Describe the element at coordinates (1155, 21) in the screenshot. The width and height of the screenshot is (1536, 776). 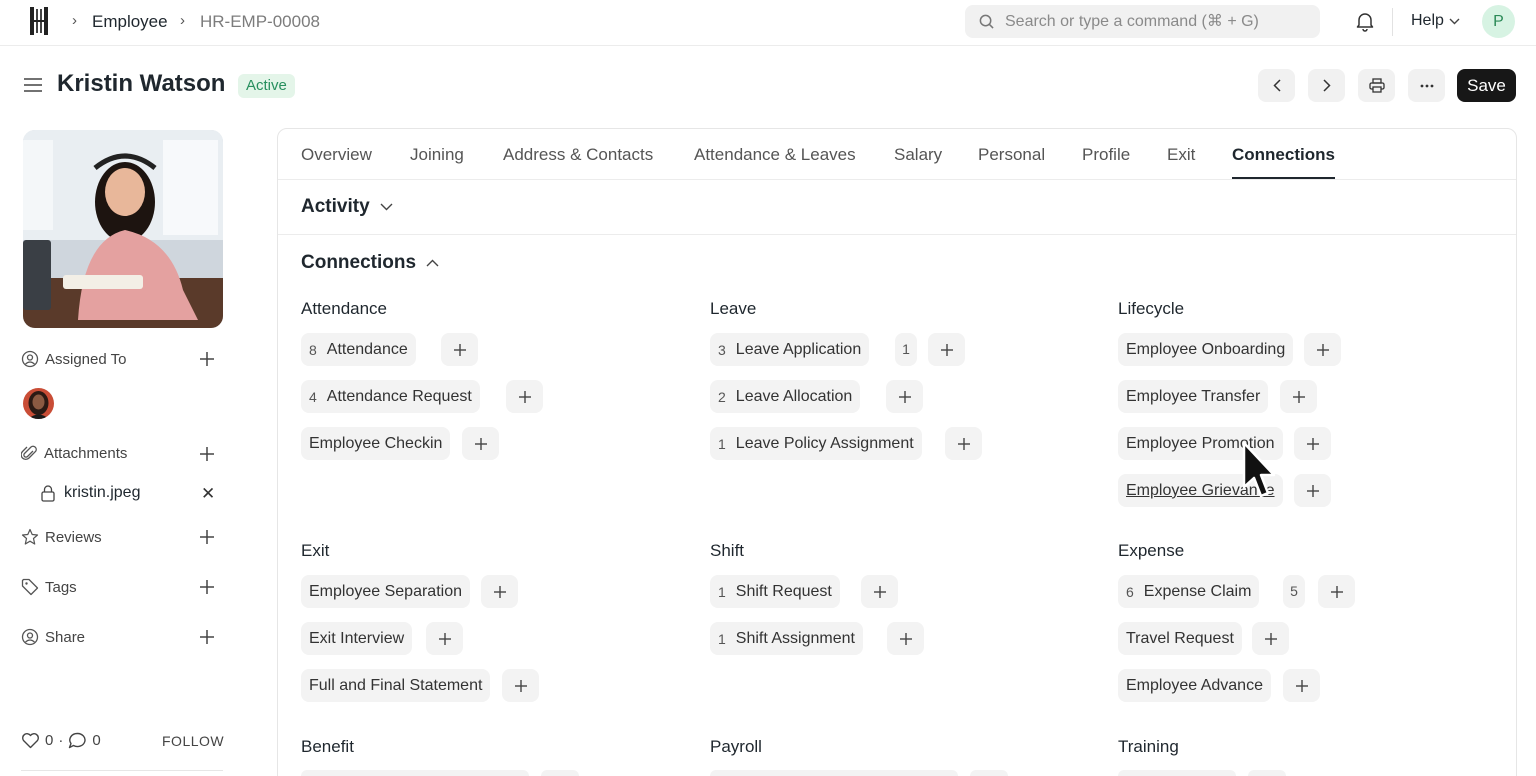
I see `search-input` at that location.